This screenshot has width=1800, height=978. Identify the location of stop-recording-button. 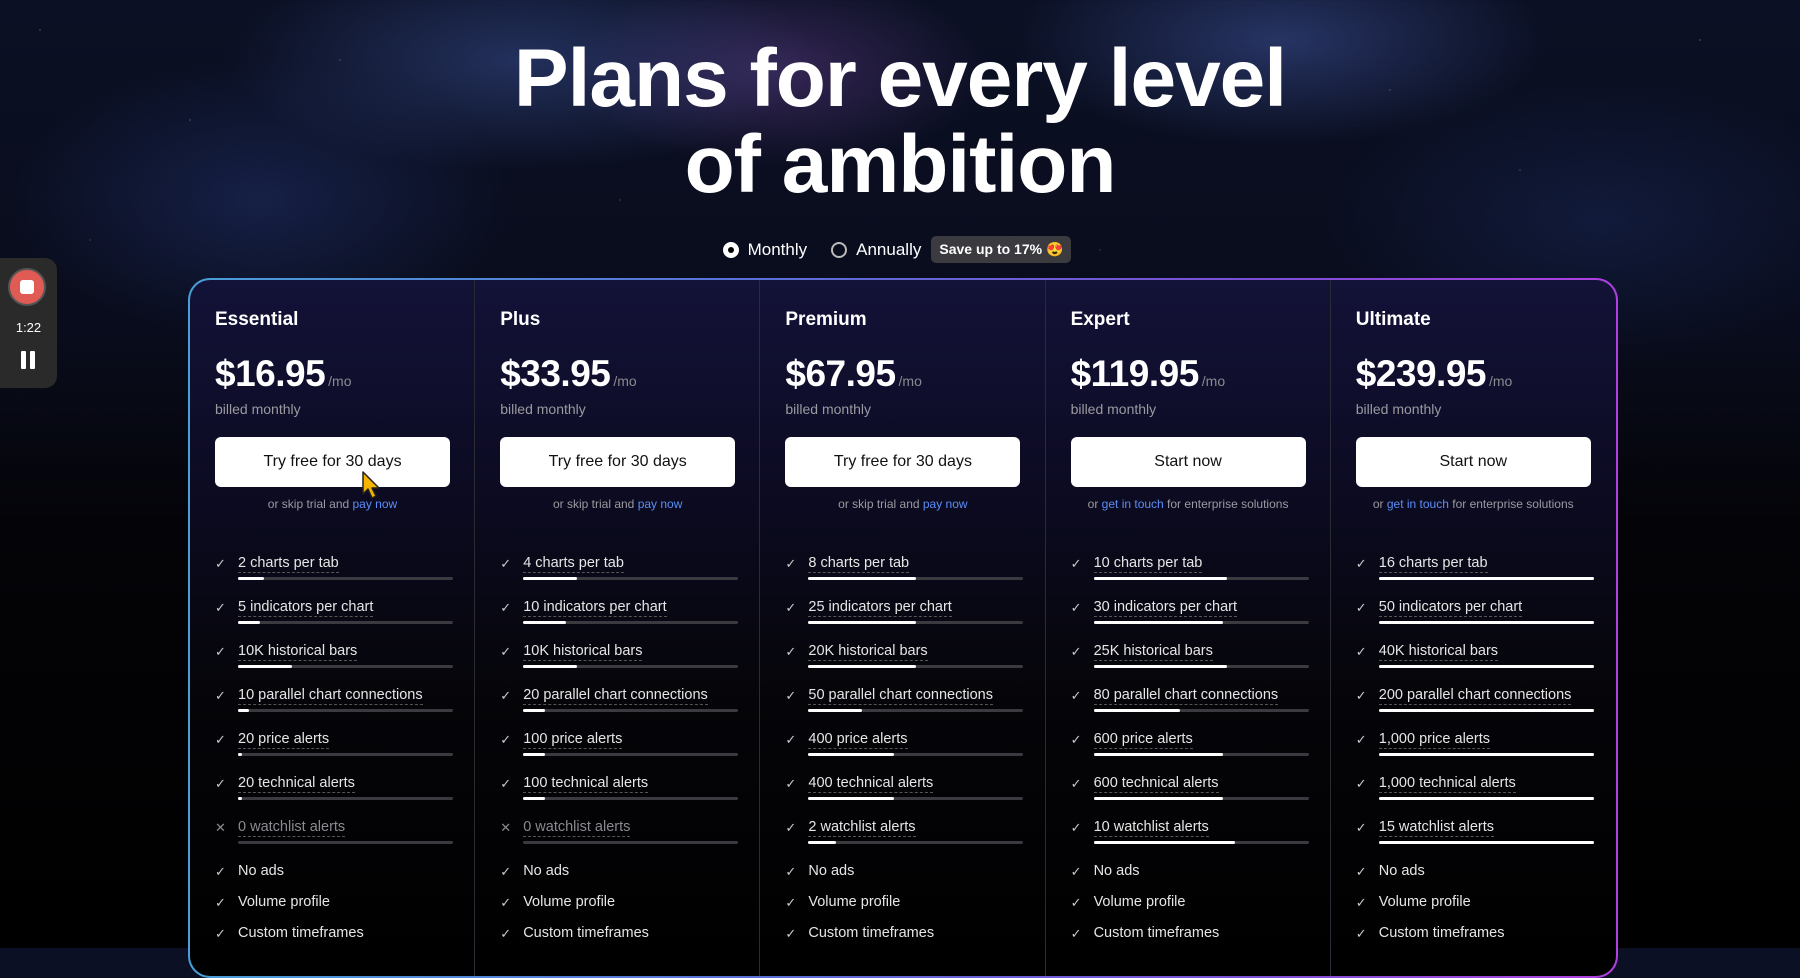
(27, 287).